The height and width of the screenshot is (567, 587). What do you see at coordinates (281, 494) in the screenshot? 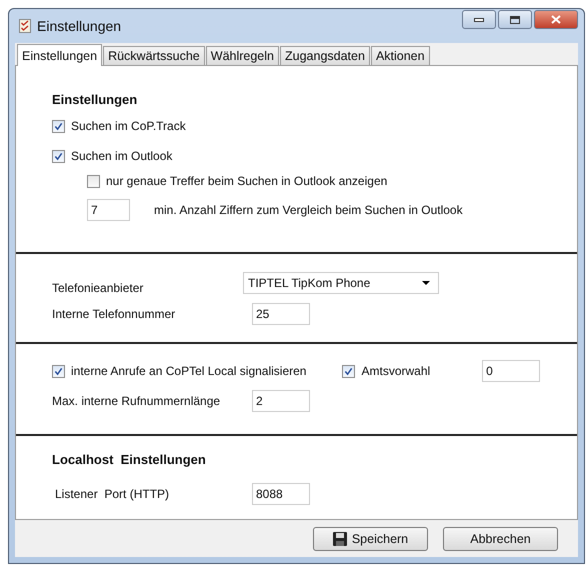
I see `input-field: 8088` at bounding box center [281, 494].